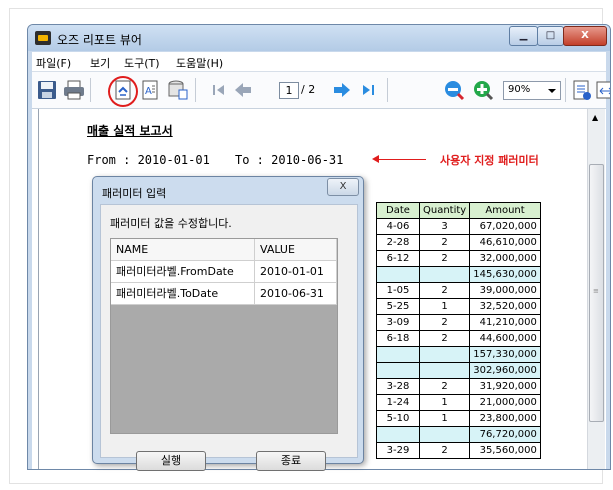 The height and width of the screenshot is (490, 613). Describe the element at coordinates (199, 63) in the screenshot. I see `menu-help: 도움말(H)` at that location.